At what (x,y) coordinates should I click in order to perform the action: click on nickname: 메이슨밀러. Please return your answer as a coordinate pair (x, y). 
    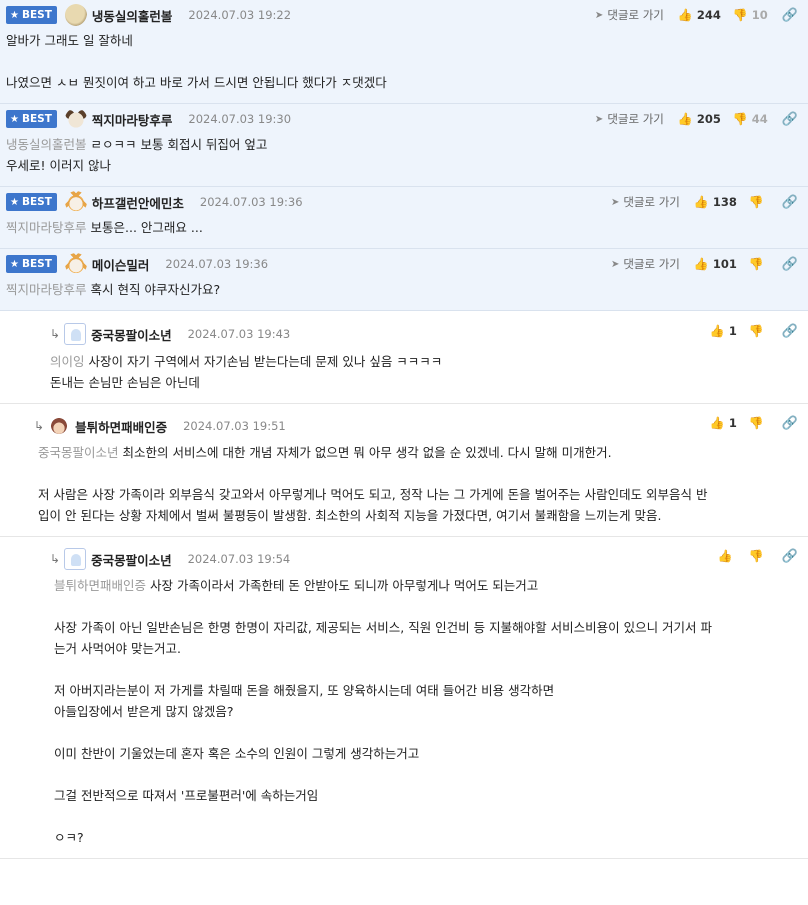
    Looking at the image, I should click on (121, 264).